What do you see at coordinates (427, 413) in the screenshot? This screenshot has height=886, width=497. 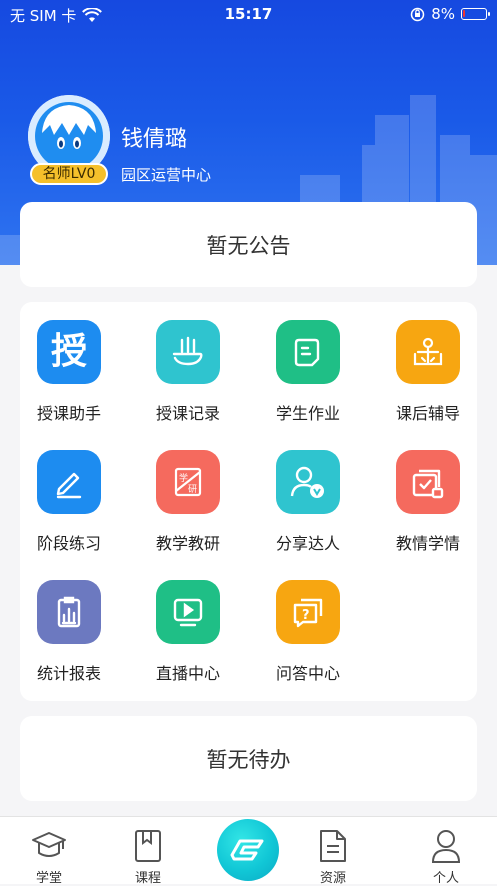 I see `feature-label: 课后辅导` at bounding box center [427, 413].